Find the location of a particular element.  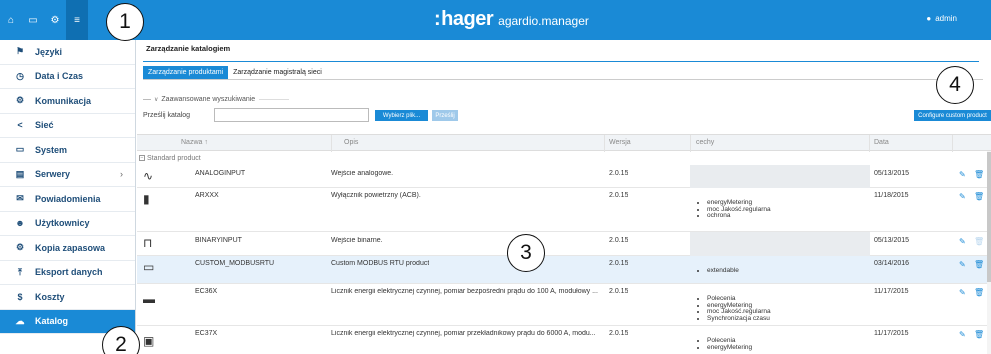

sliders-icon: ≡ is located at coordinates (77, 20).